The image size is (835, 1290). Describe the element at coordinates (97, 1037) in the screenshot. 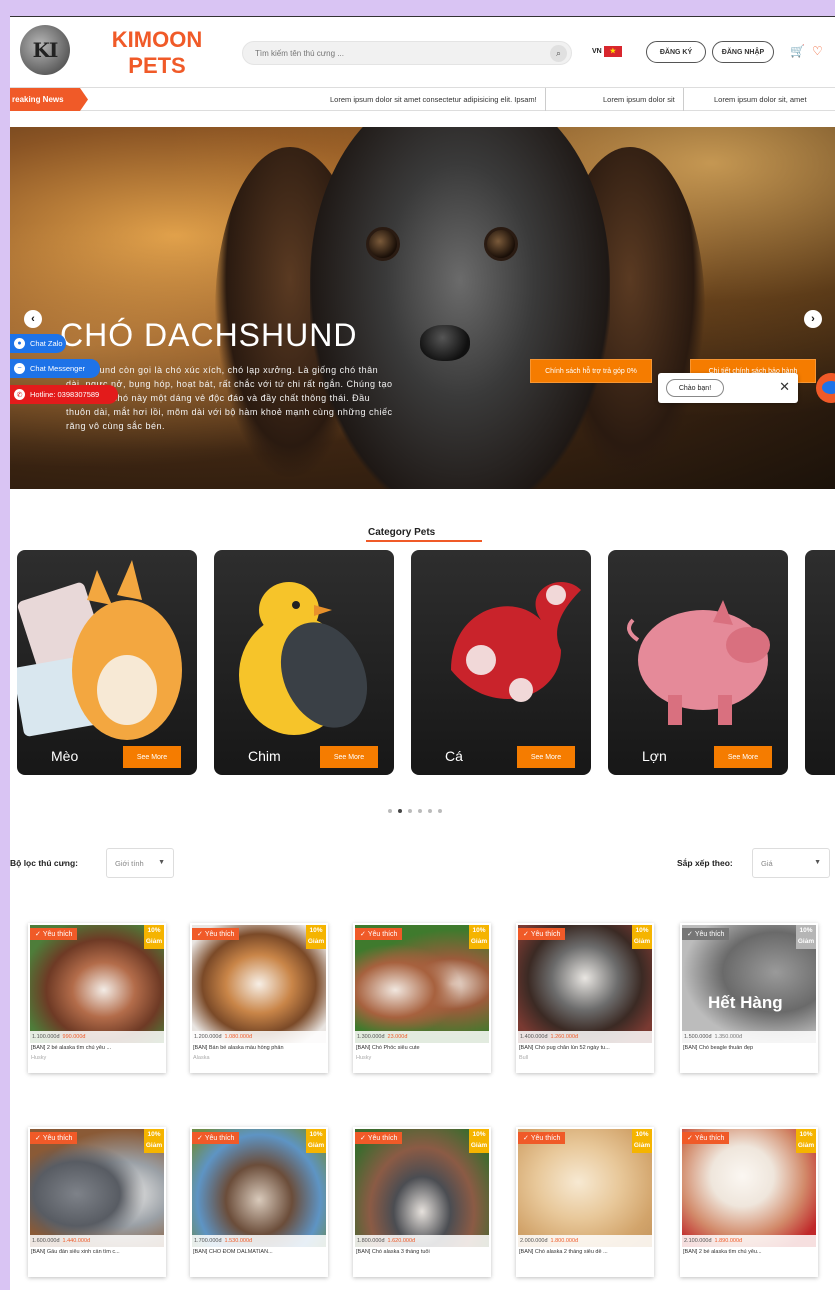

I see `product-price: 1.100.000đ 990.000đ` at that location.